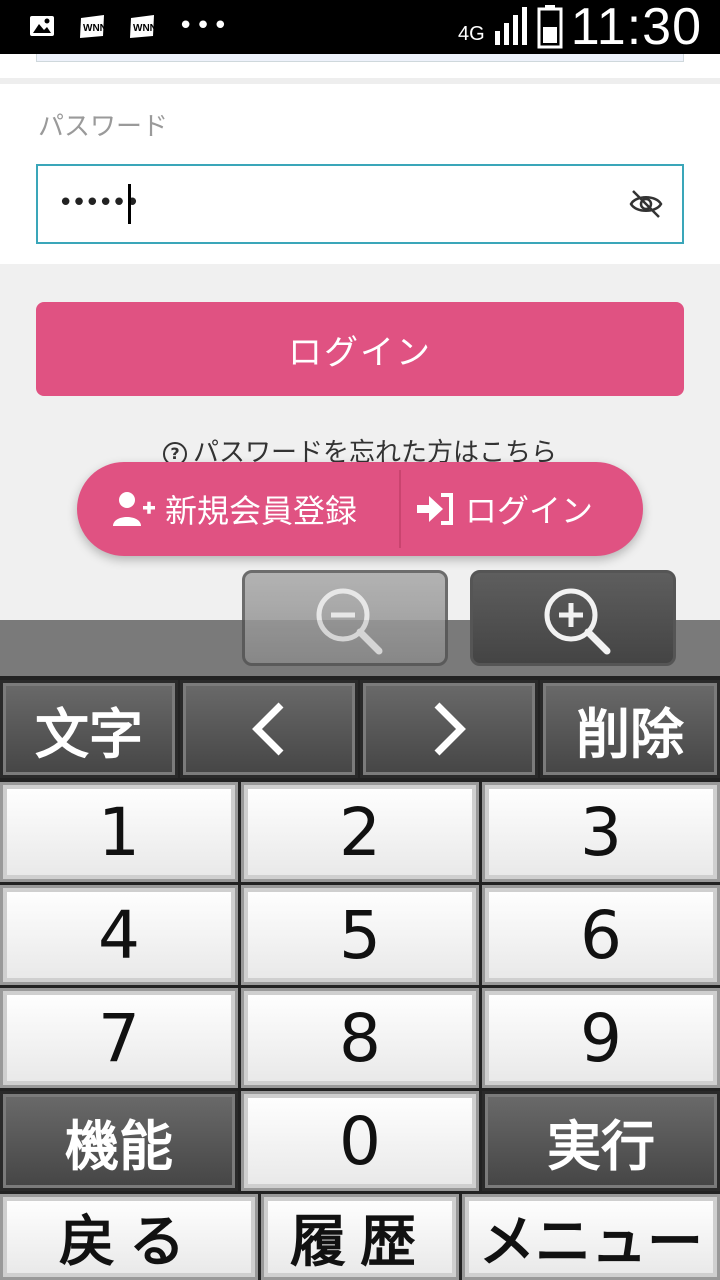 The width and height of the screenshot is (720, 1280). I want to click on cursor-left-key, so click(269, 729).